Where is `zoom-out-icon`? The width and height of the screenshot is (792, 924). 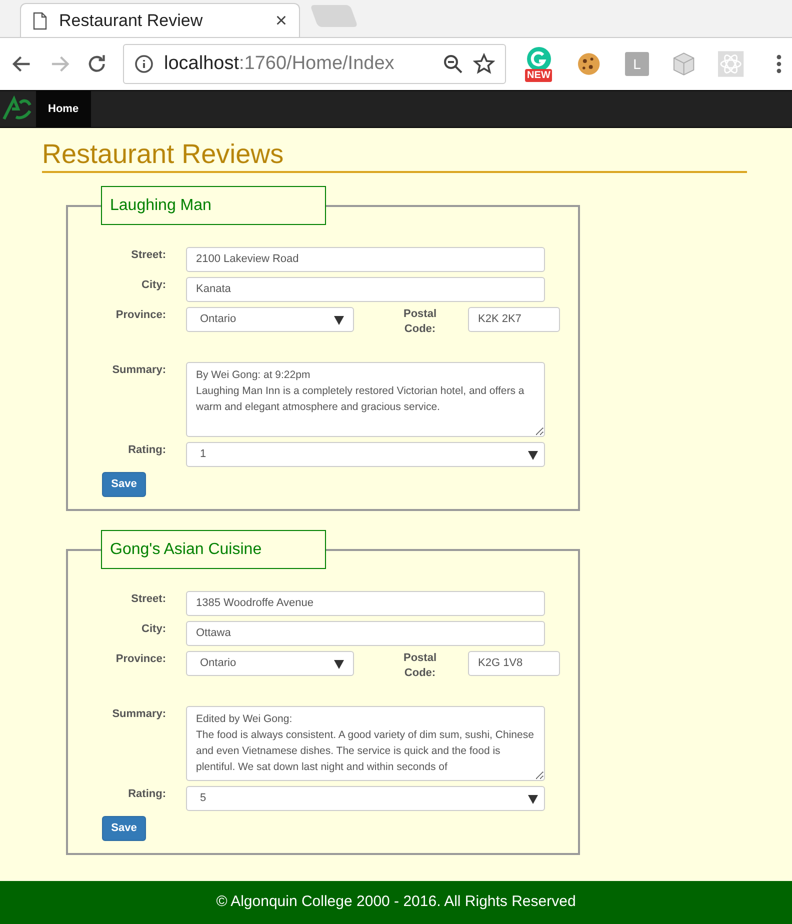
zoom-out-icon is located at coordinates (452, 64).